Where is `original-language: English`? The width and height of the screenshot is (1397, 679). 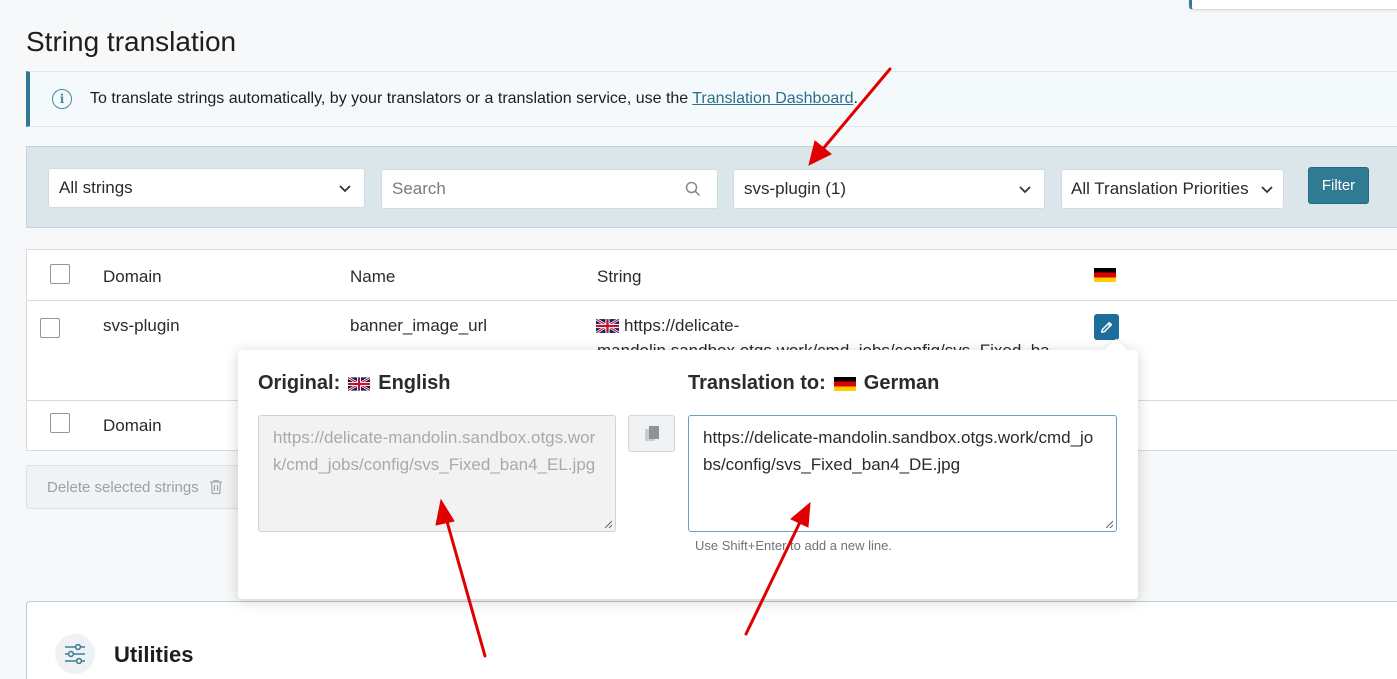 original-language: English is located at coordinates (414, 383).